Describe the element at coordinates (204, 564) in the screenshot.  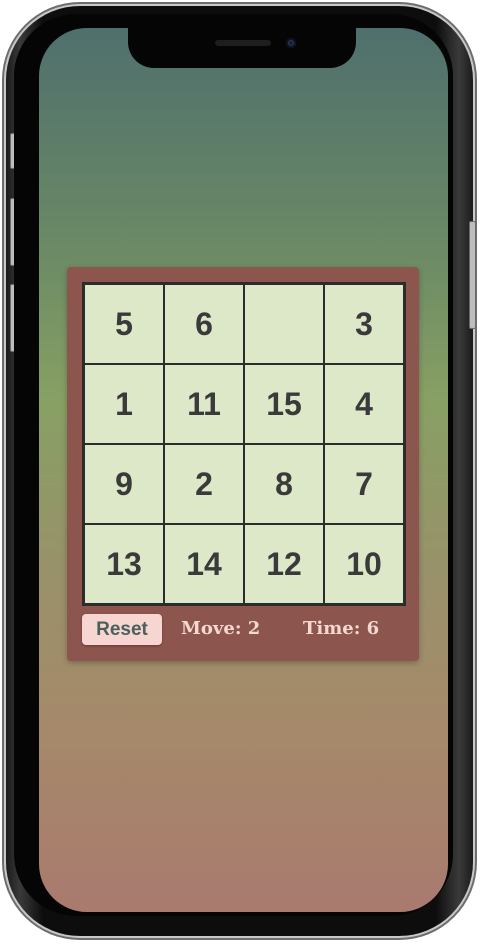
I see `puzzle-tile: 14` at that location.